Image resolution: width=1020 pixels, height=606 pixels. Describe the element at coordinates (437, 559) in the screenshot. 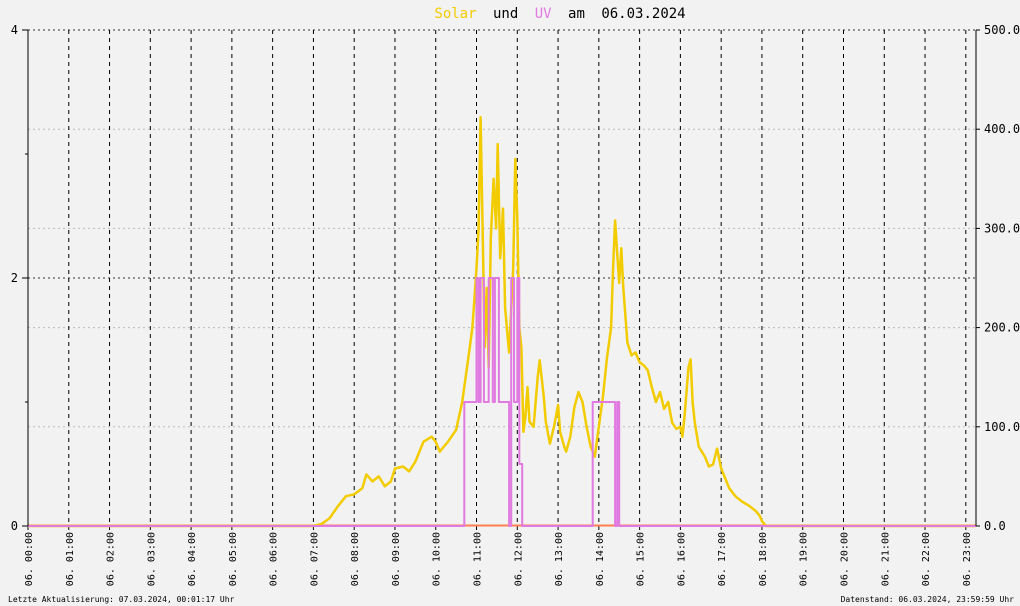

I see `x-tick-label: 06. 10:00` at that location.